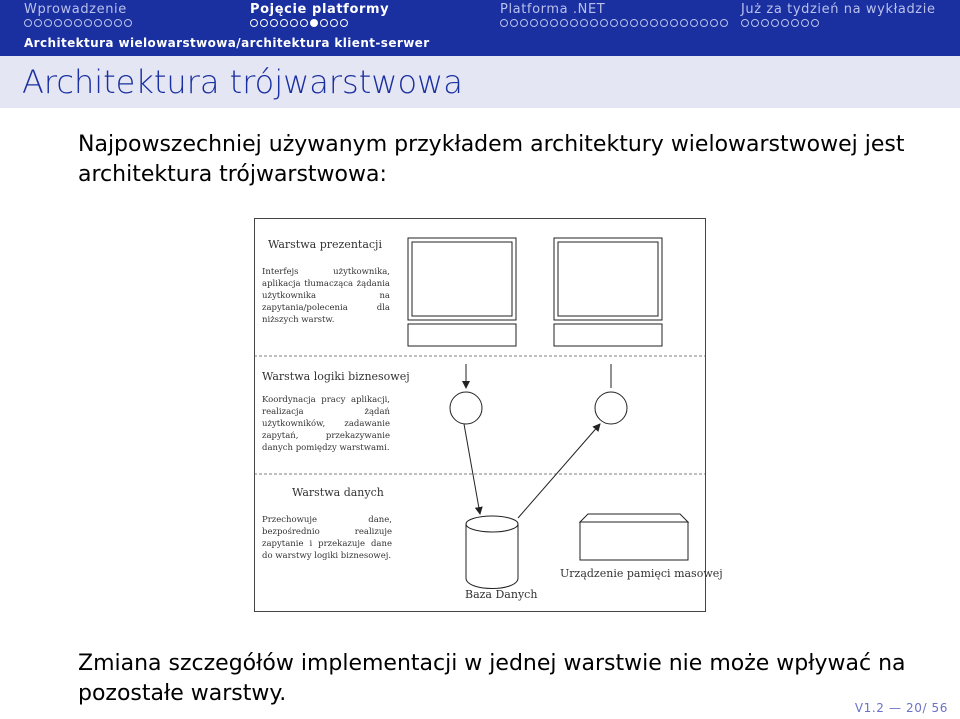 Image resolution: width=960 pixels, height=719 pixels. I want to click on arrow-logic-to-database, so click(473, 469).